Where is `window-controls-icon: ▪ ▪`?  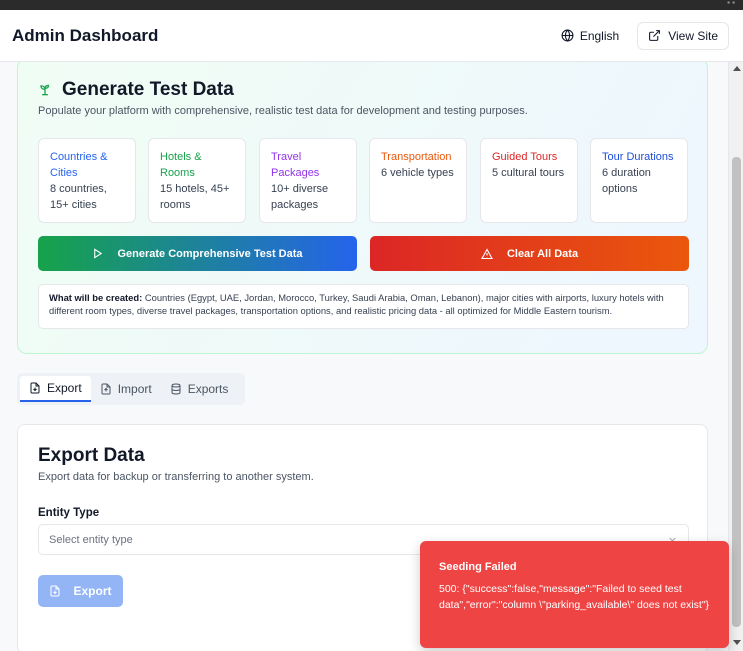
window-controls-icon: ▪ ▪ is located at coordinates (731, 3).